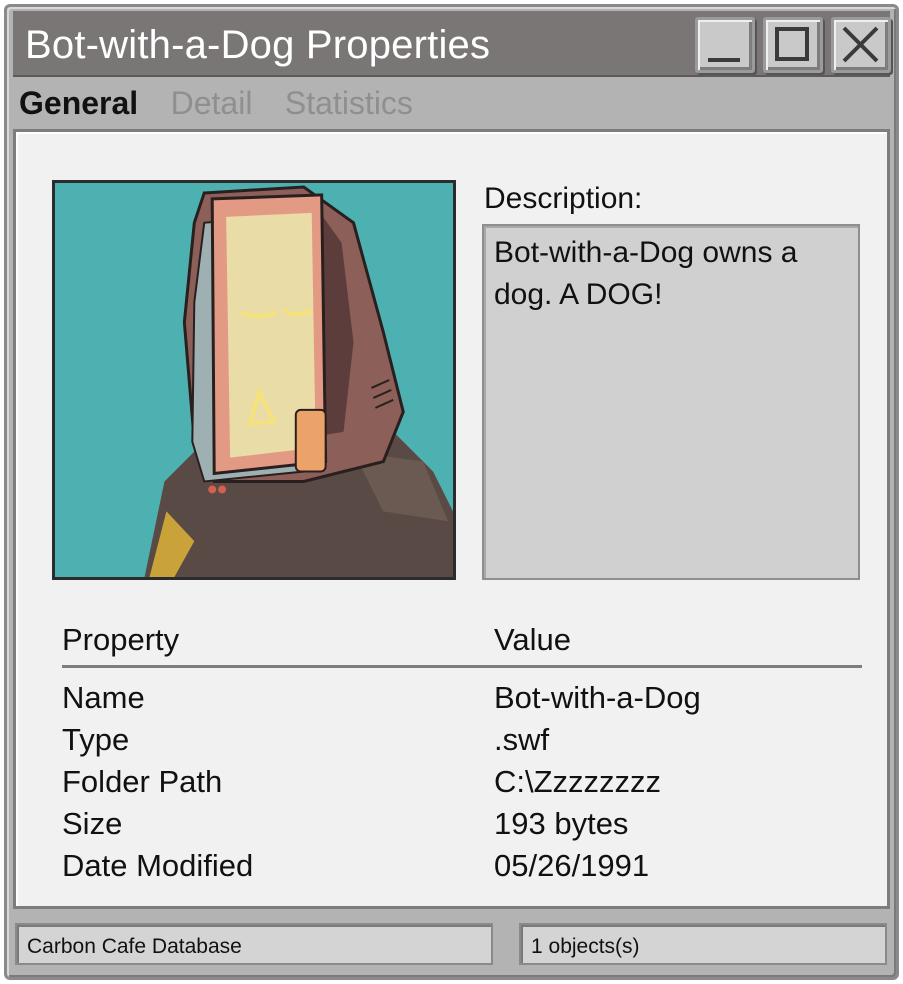 This screenshot has width=903, height=984. I want to click on table-row: Name Bot-with-a-Dog, so click(462, 701).